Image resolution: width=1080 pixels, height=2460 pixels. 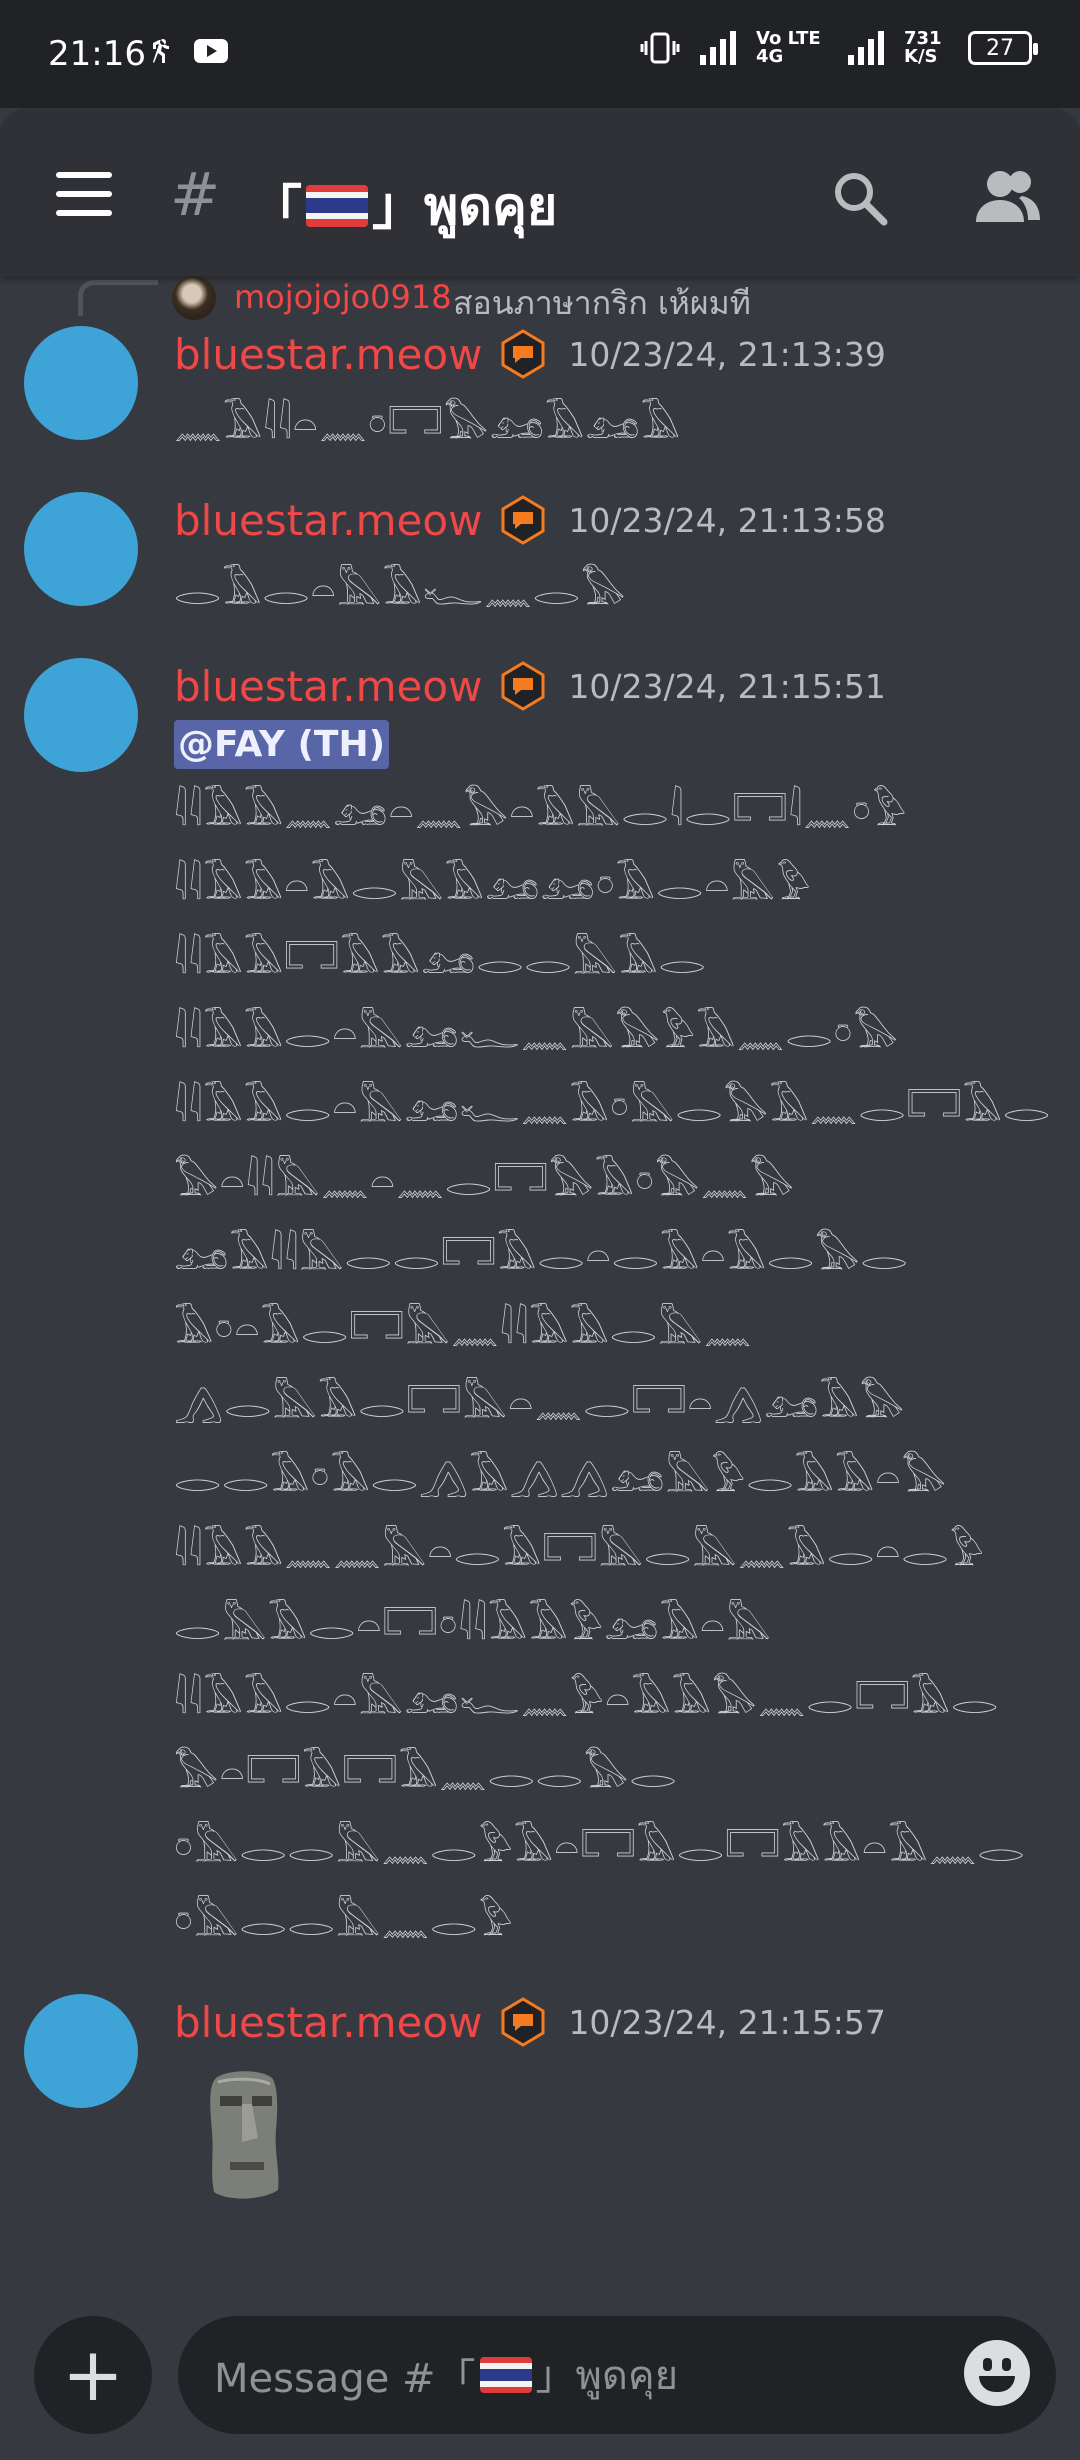 What do you see at coordinates (485, 1182) in the screenshot?
I see `message-line: 𓅃𓏏𓇋𓇋𓅓𓈖𓏏𓈖𓂋𓉐𓅃𓄿𓏌𓅃𓈖𓅃` at bounding box center [485, 1182].